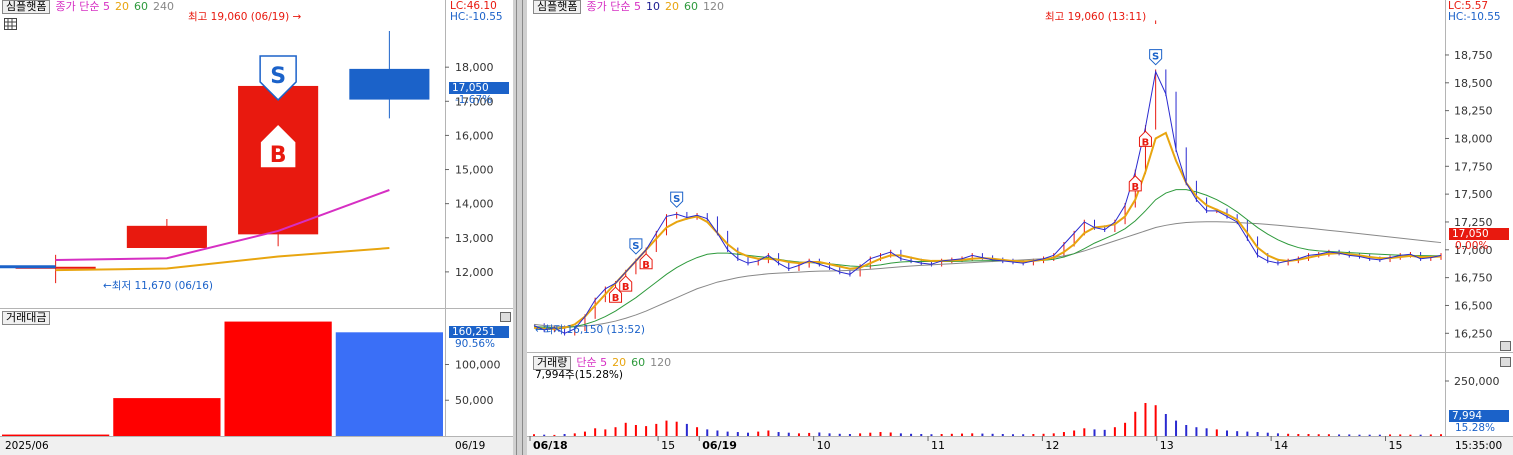  What do you see at coordinates (158, 286) in the screenshot?
I see `left-low-annot: ←최저 11,670 (06/16)` at bounding box center [158, 286].